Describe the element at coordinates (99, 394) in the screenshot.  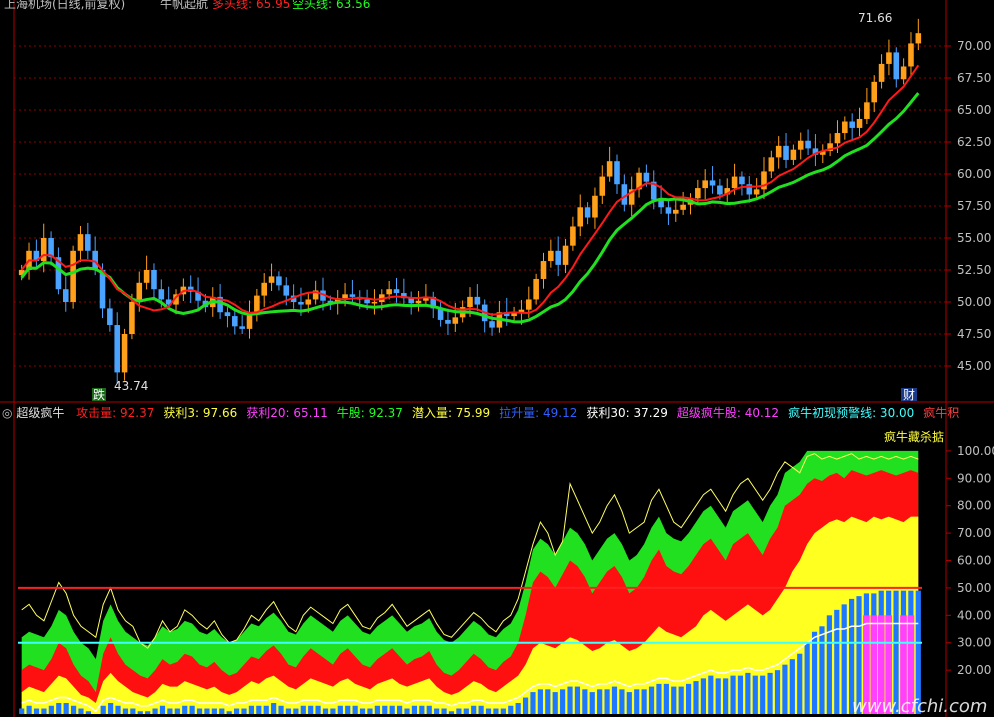
I see `die-marker: 跌` at that location.